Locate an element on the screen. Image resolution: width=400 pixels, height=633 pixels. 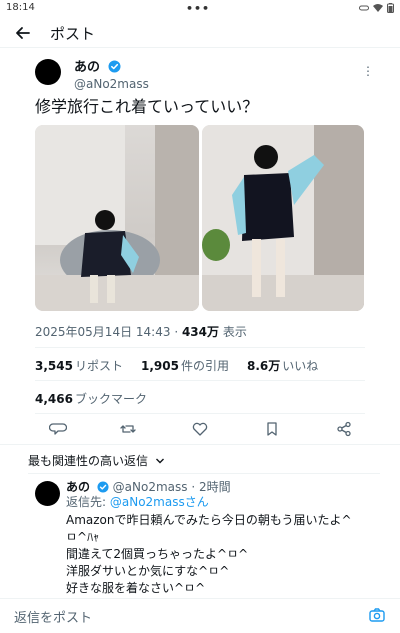
camera-icon is located at coordinates (377, 615).